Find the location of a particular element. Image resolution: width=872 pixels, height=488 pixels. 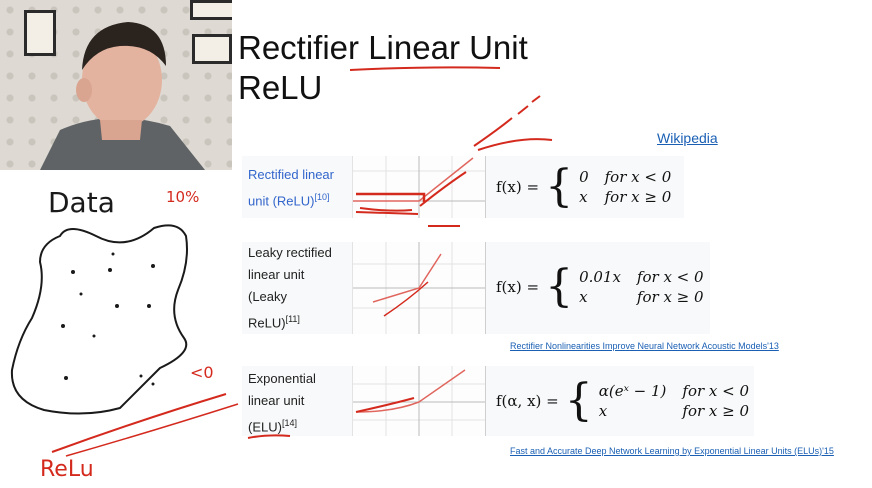

handwritten-data-label: Data is located at coordinates (81, 202).